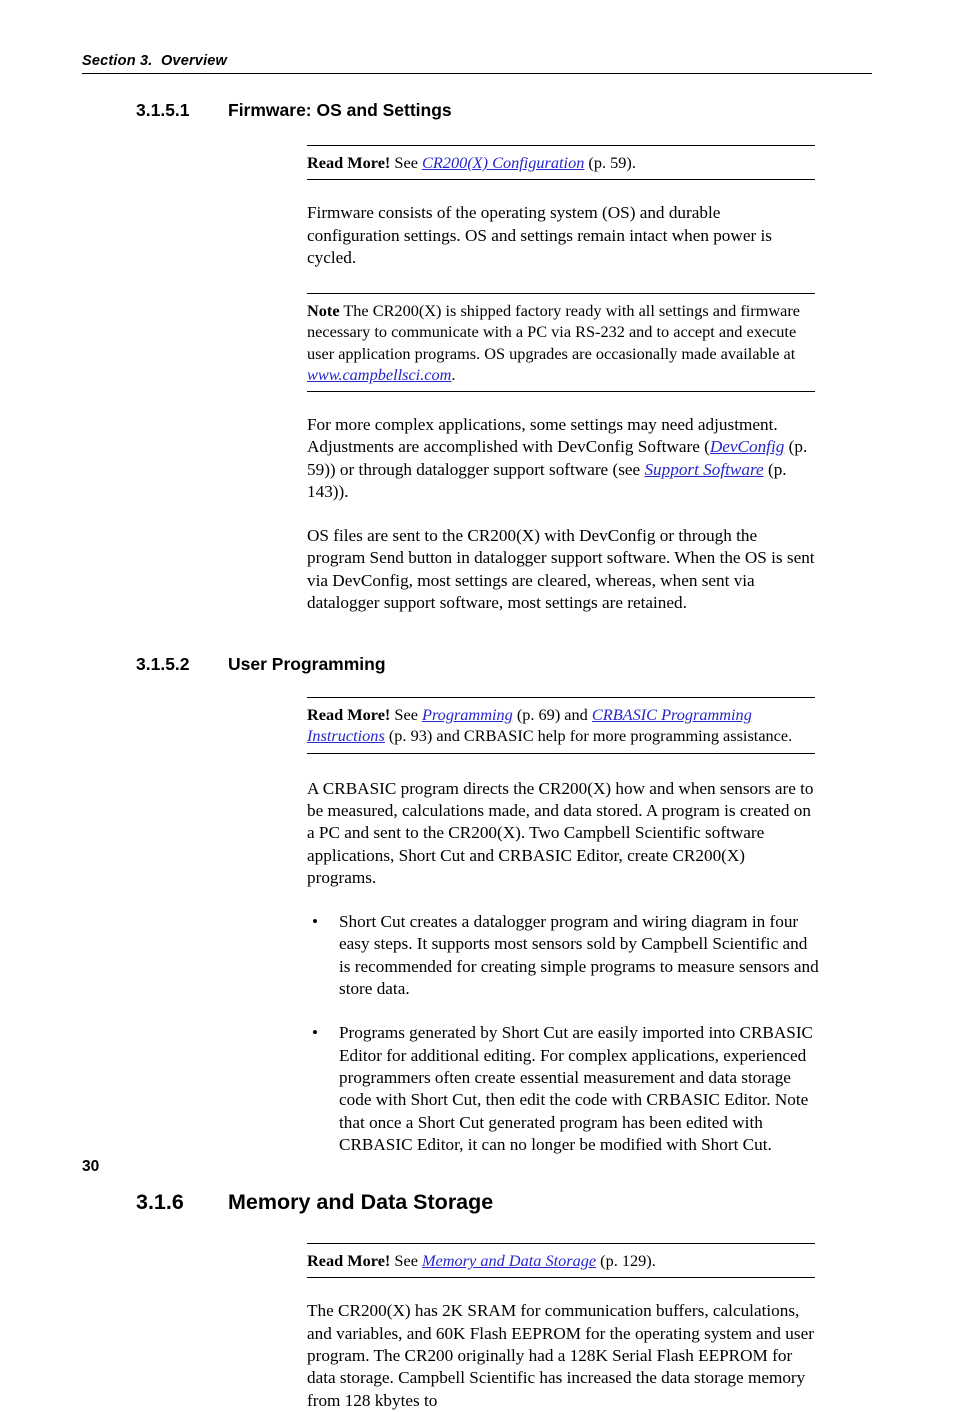  Describe the element at coordinates (91, 1166) in the screenshot. I see `page-number: 30` at that location.